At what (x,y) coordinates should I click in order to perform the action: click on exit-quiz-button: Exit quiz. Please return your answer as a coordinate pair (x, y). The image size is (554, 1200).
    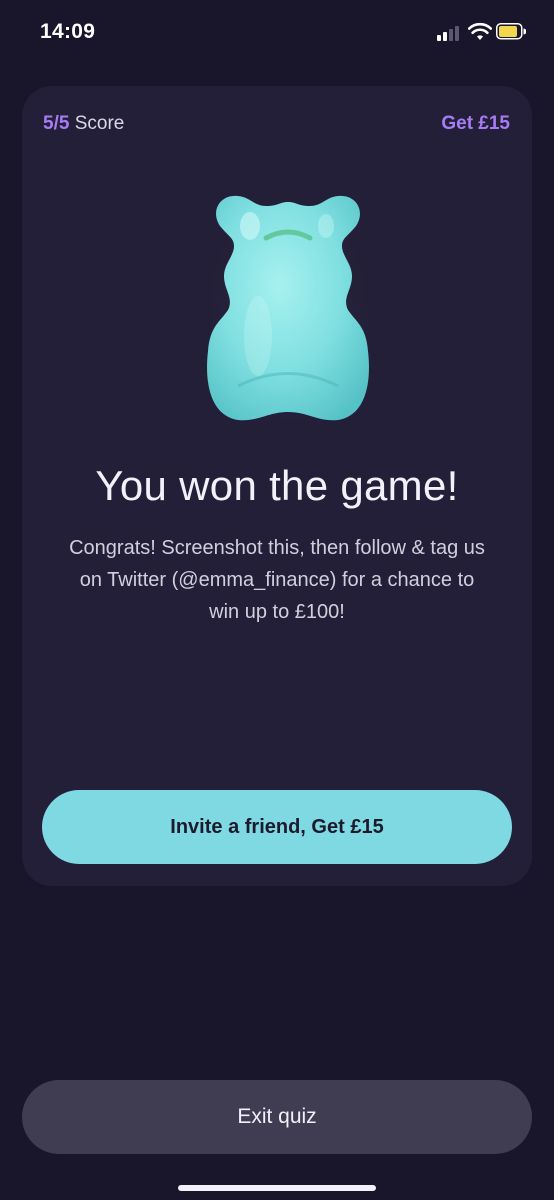
    Looking at the image, I should click on (277, 1117).